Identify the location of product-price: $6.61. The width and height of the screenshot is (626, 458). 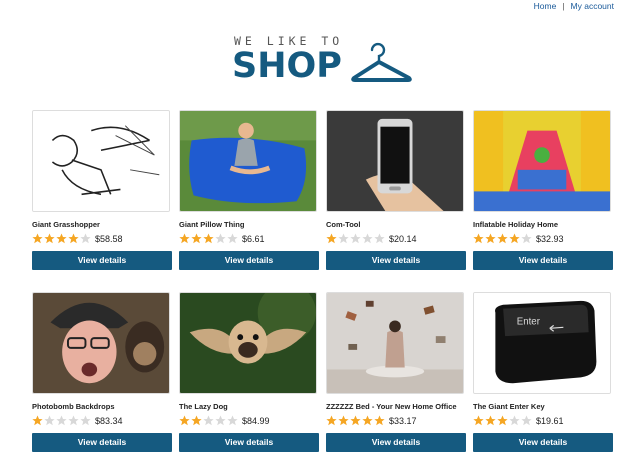
(253, 238).